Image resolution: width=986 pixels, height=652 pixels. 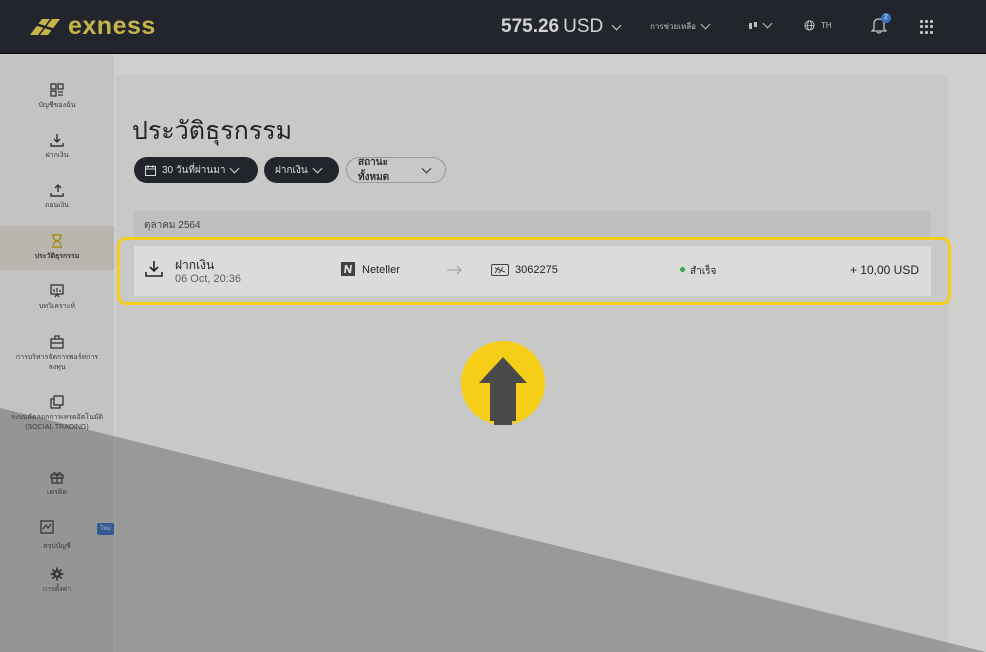 What do you see at coordinates (291, 170) in the screenshot?
I see `type-filter-label: ฝากเงิน` at bounding box center [291, 170].